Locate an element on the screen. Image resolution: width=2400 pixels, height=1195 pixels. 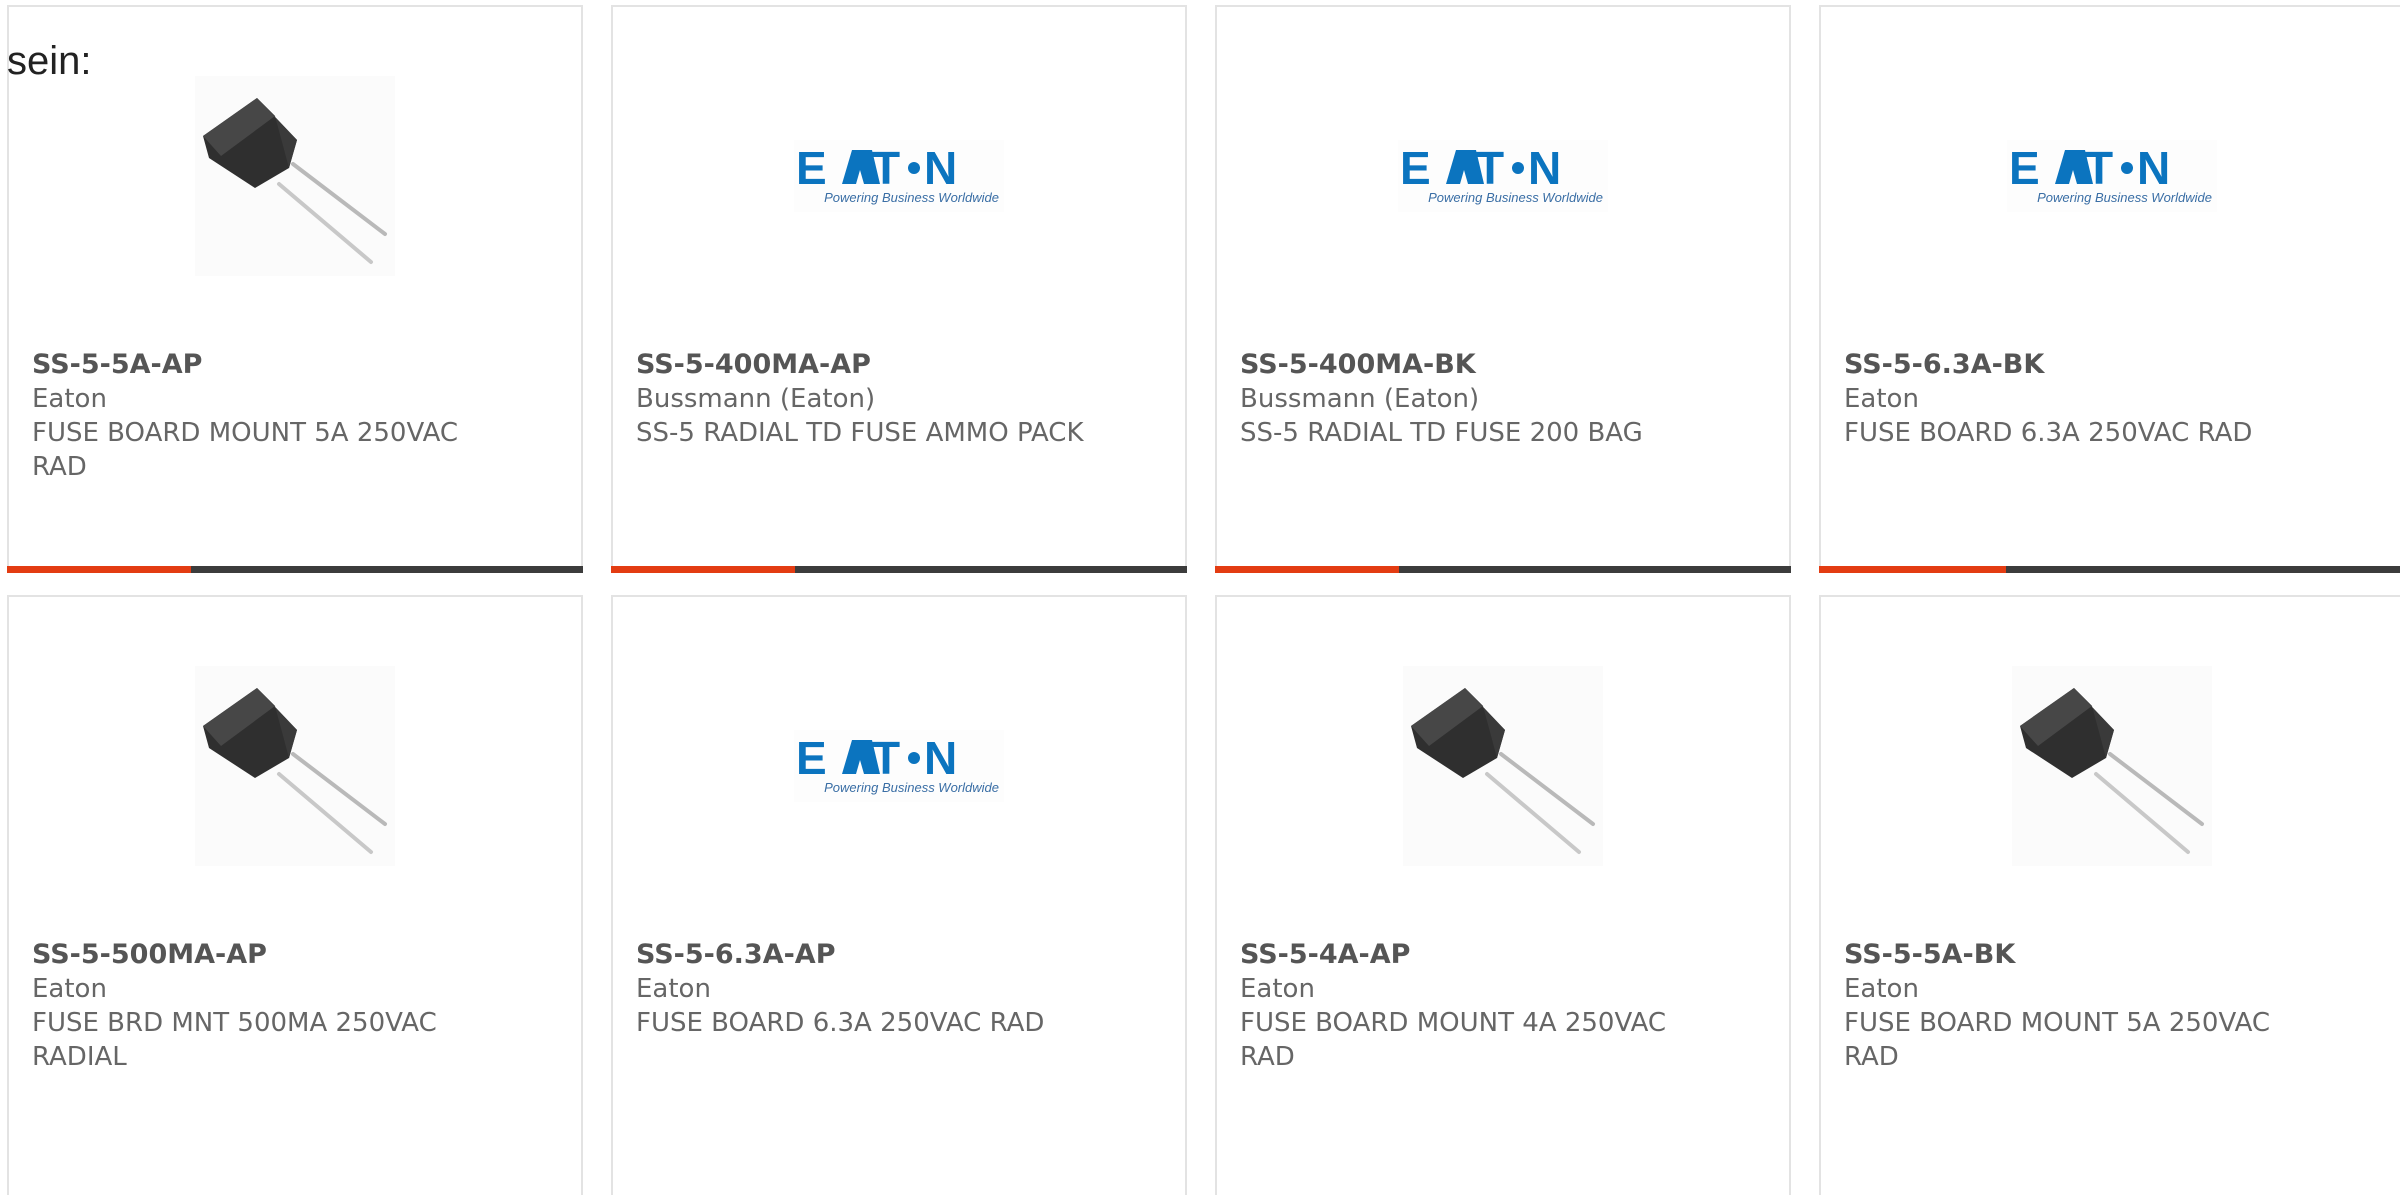
part-number: SS-5-400MA-BK is located at coordinates (1358, 364).